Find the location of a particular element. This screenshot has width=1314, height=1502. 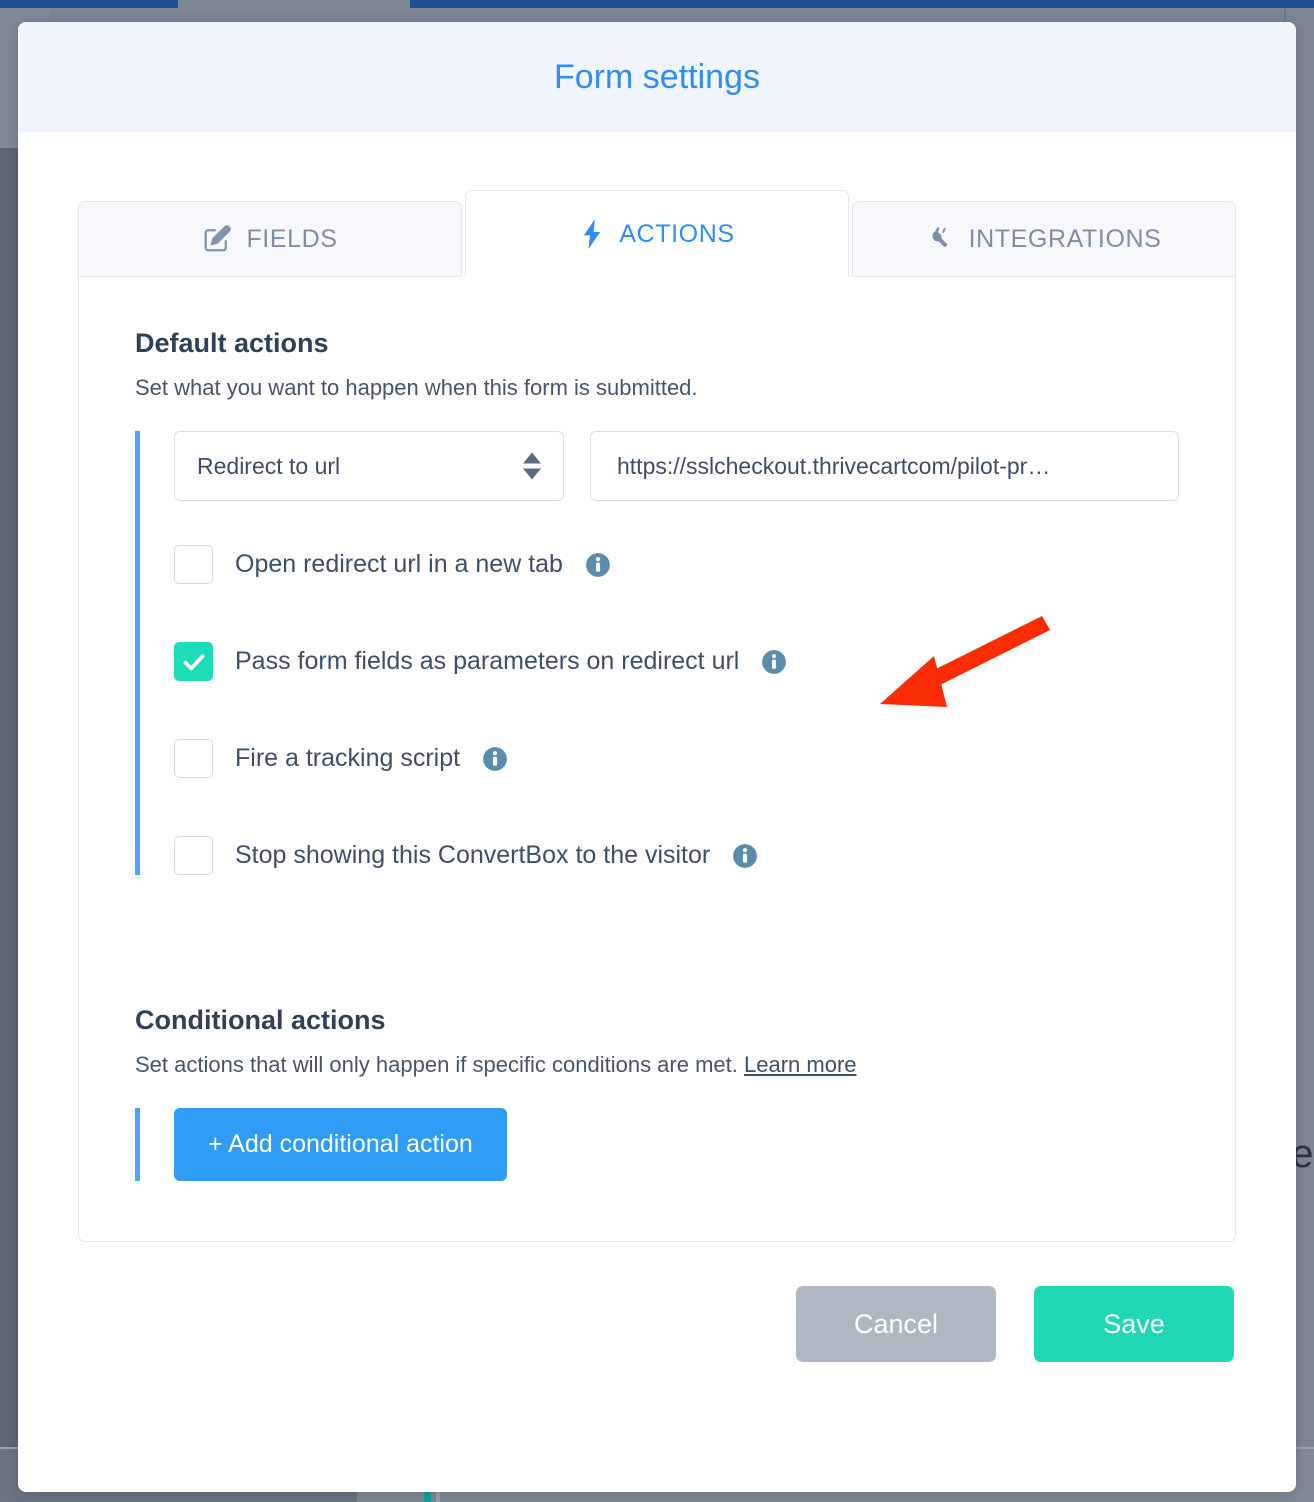

tab-actions: ACTIONS is located at coordinates (657, 234).